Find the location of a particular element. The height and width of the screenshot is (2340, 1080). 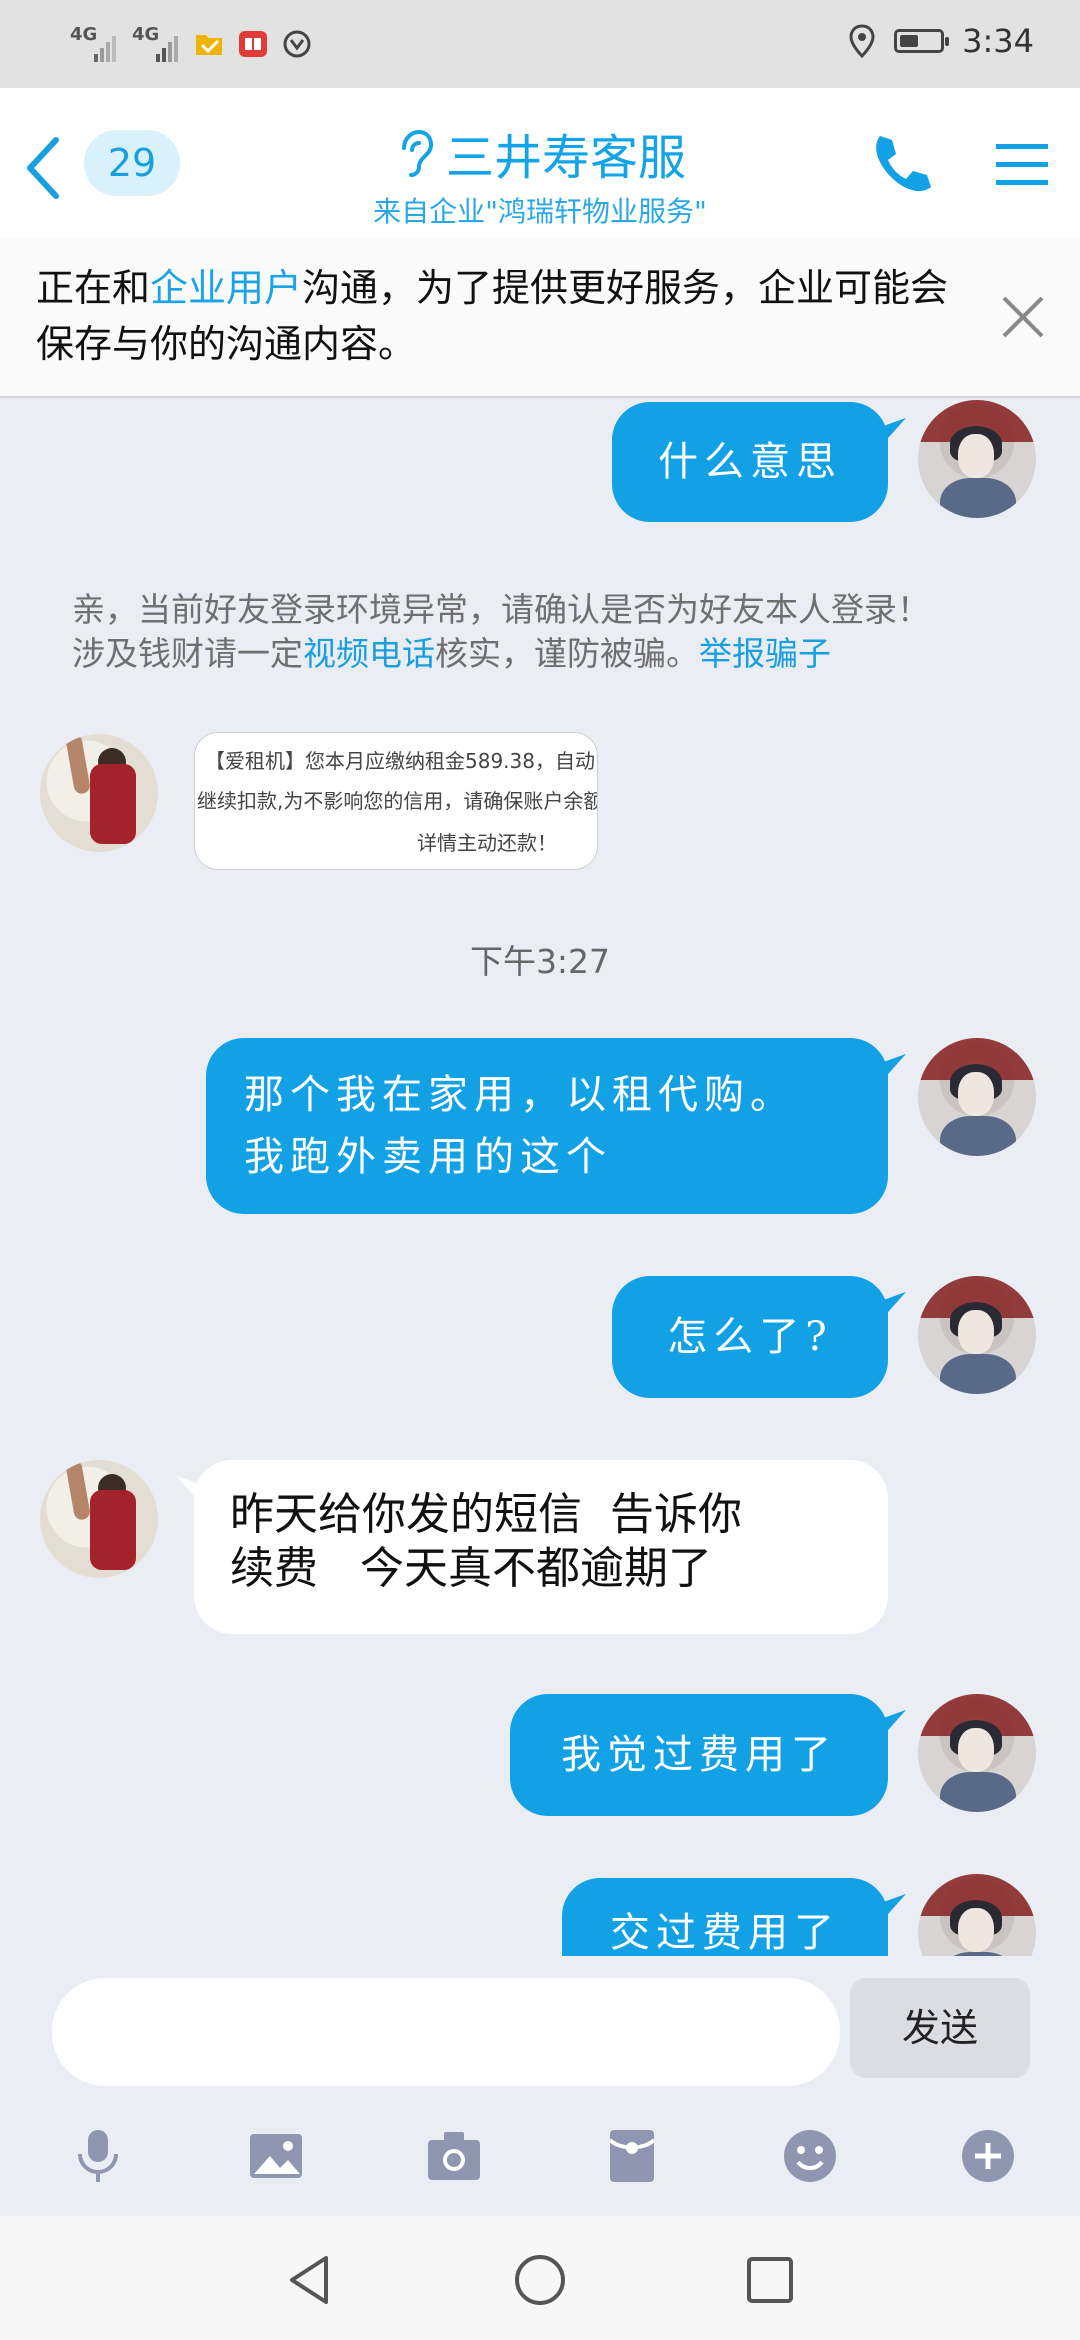

clock: 3:34 is located at coordinates (998, 41).